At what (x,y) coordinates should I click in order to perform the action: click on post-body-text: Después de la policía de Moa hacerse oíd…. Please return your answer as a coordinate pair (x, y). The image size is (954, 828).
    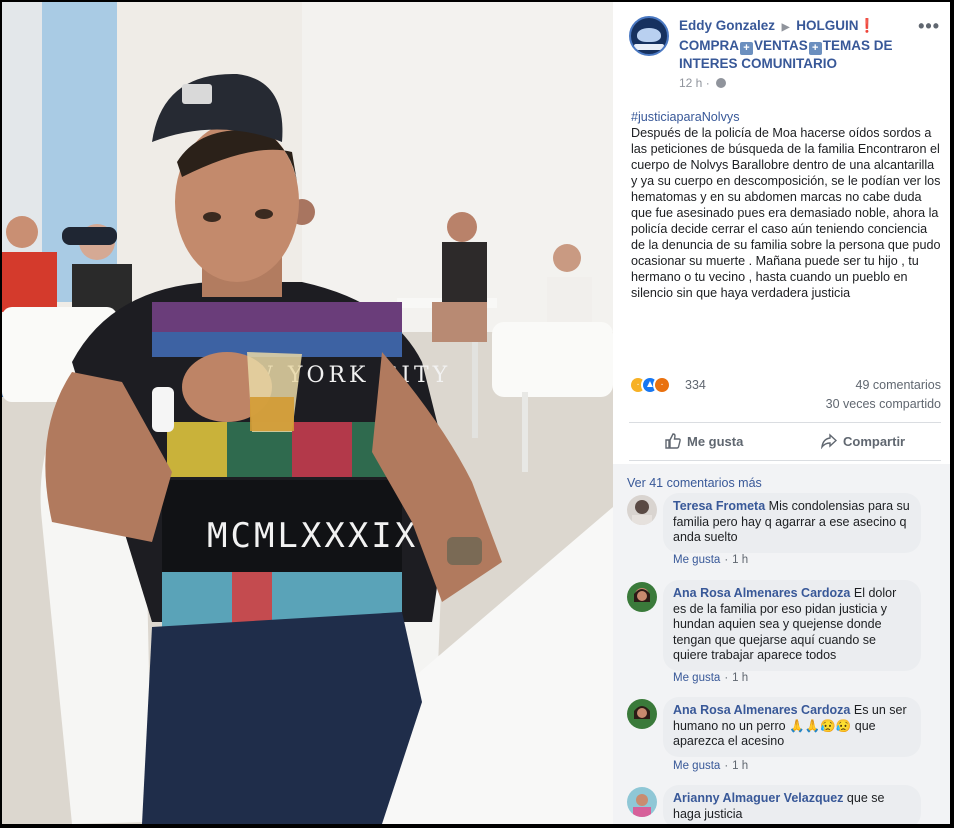
    Looking at the image, I should click on (786, 213).